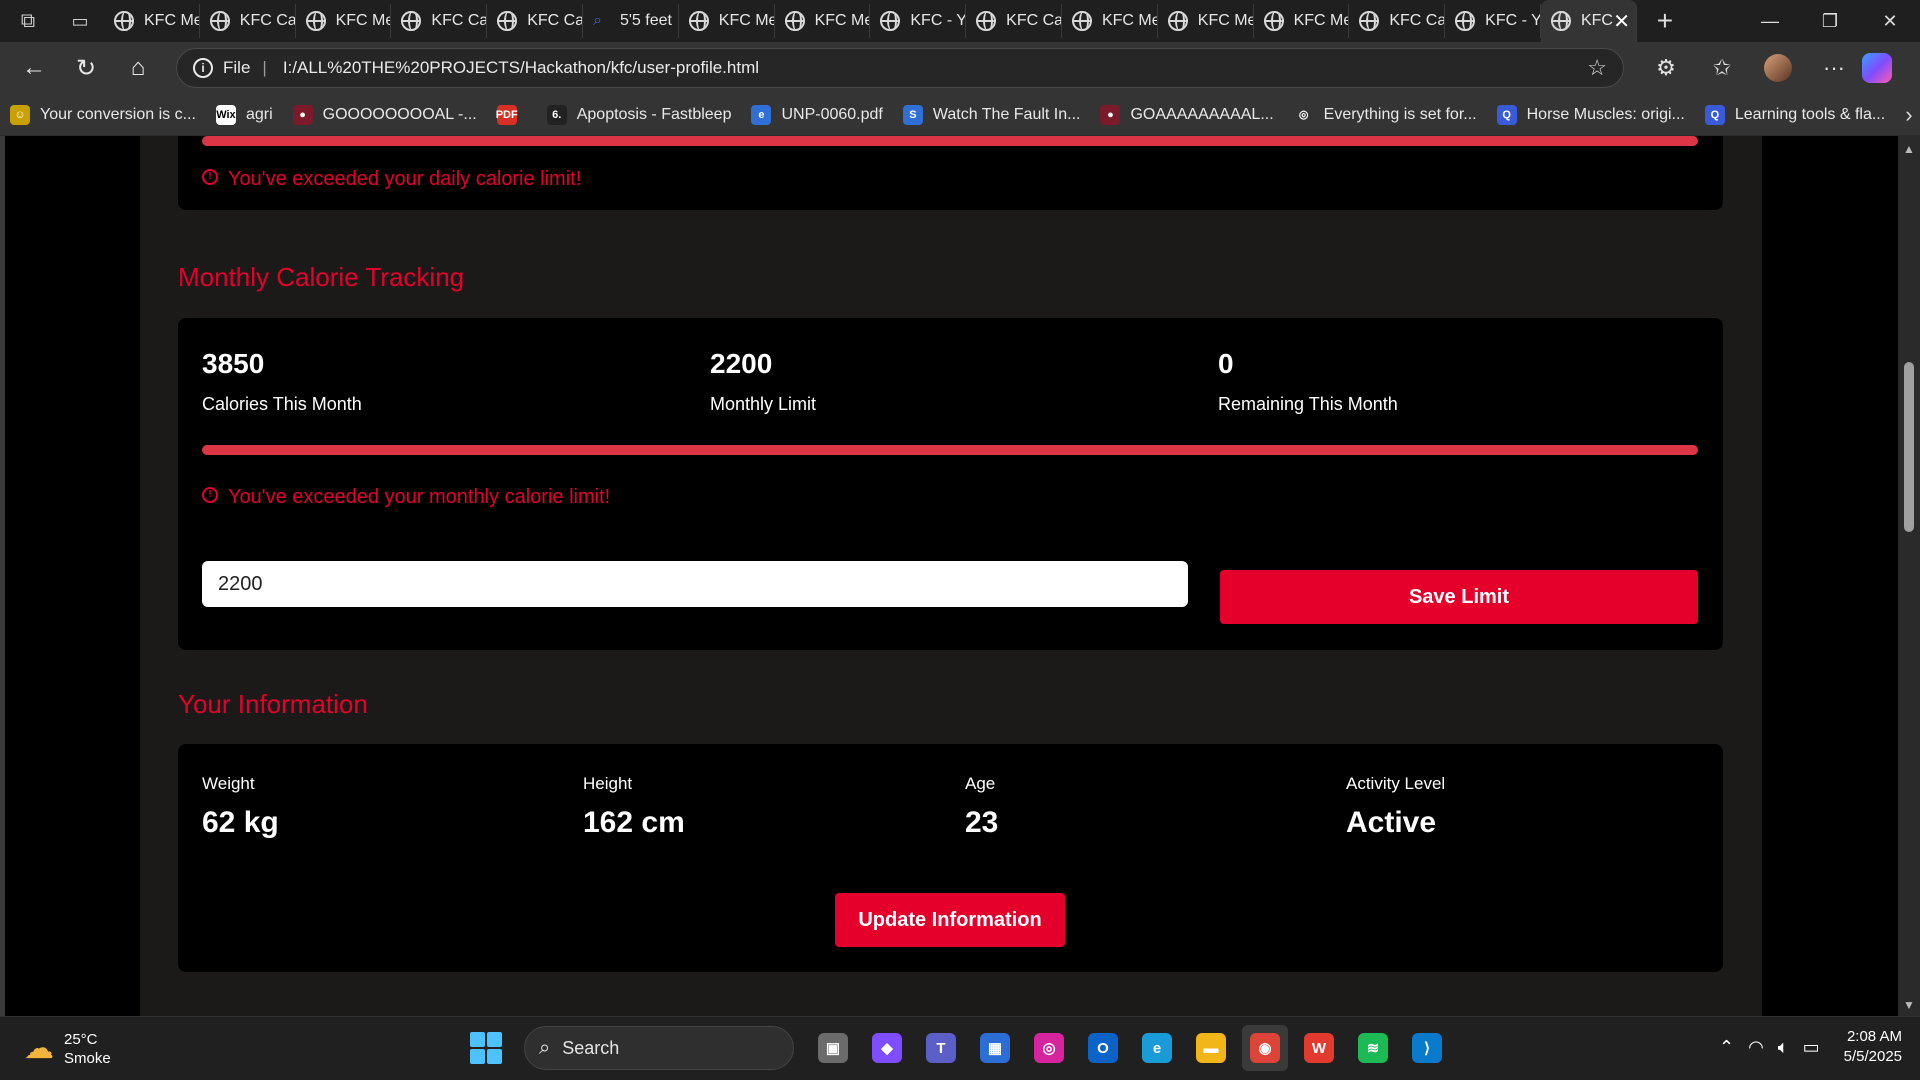 This screenshot has width=1920, height=1080. I want to click on tab-active: KFC ✕, so click(1588, 21).